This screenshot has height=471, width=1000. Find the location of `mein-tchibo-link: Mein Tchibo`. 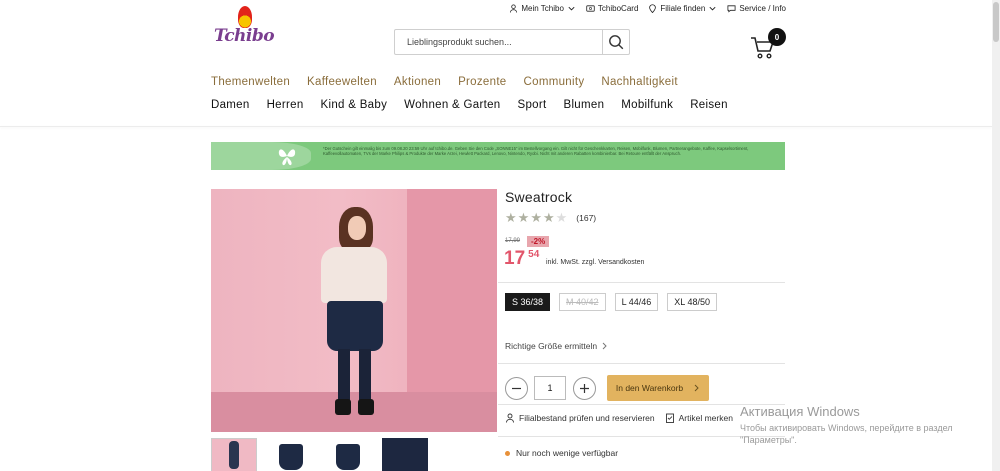

mein-tchibo-link: Mein Tchibo is located at coordinates (542, 8).